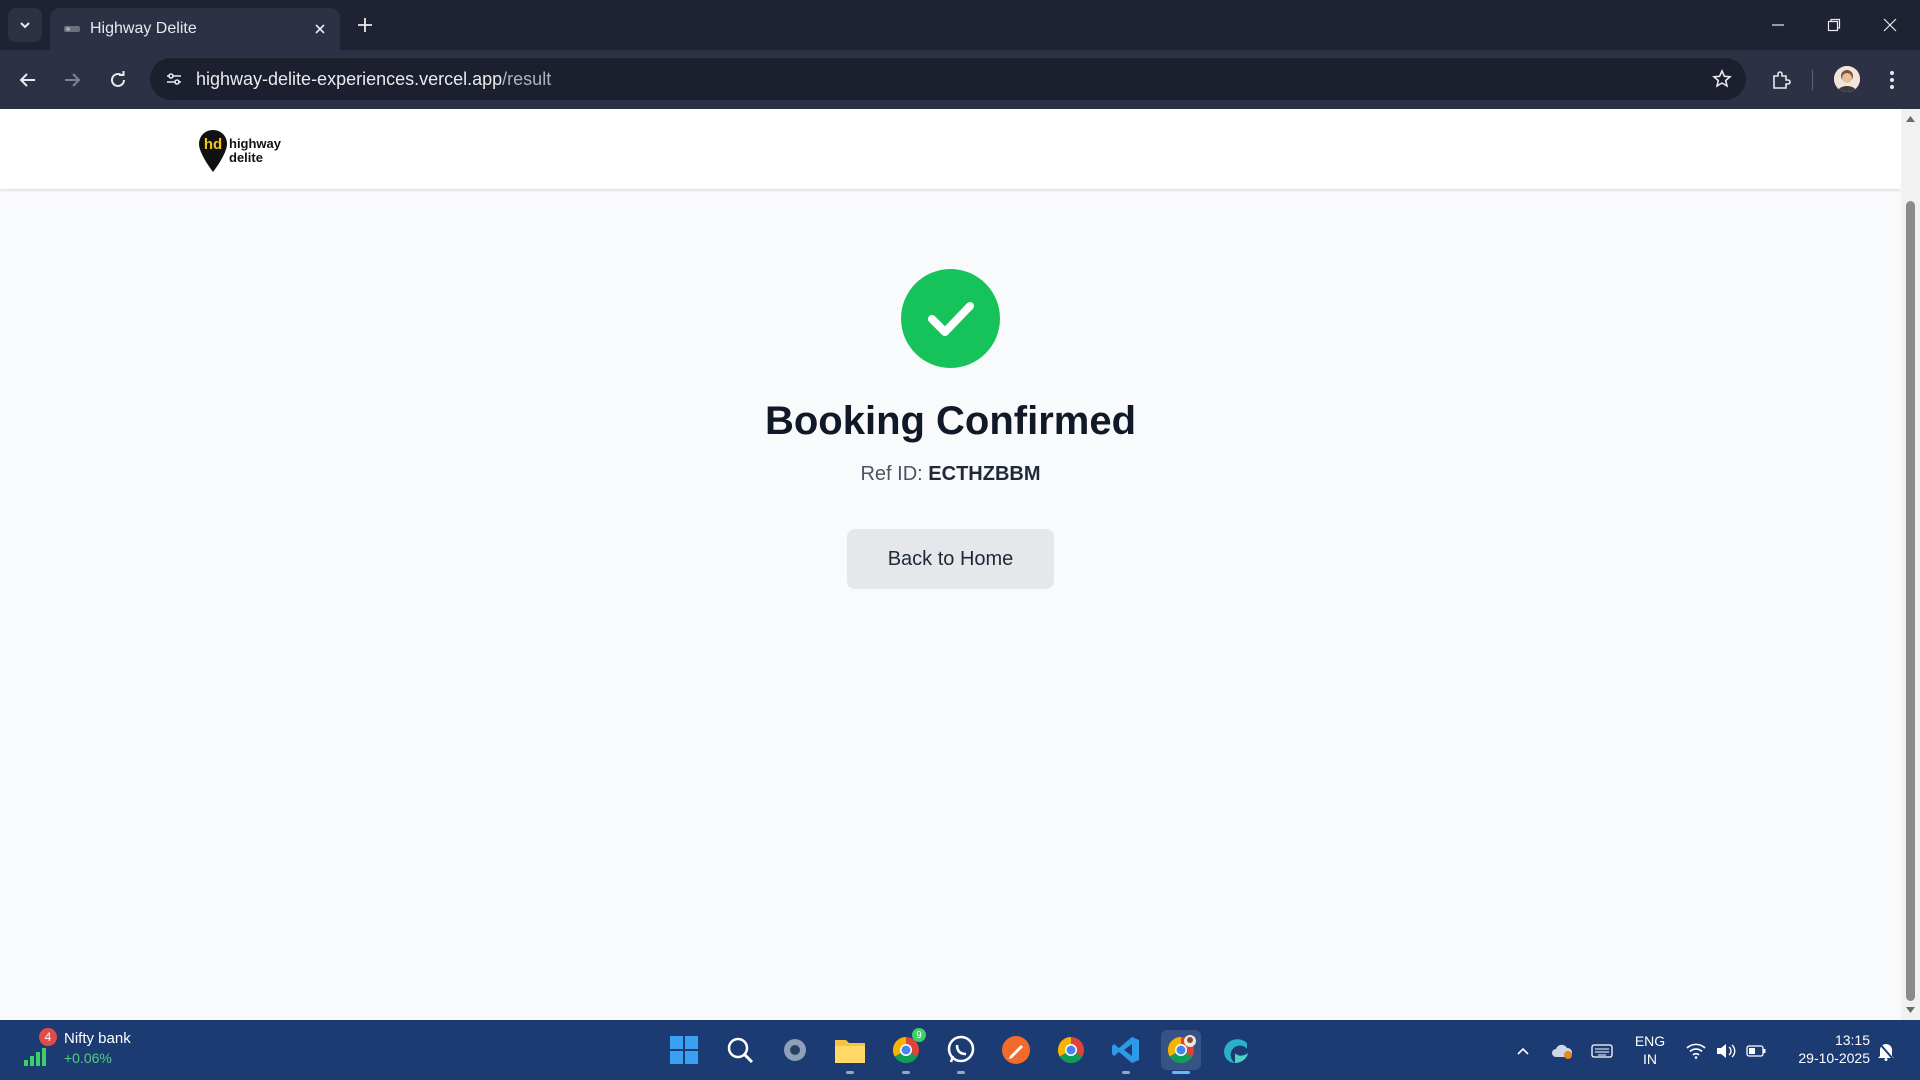  Describe the element at coordinates (527, 79) in the screenshot. I see `url-path: /result` at that location.